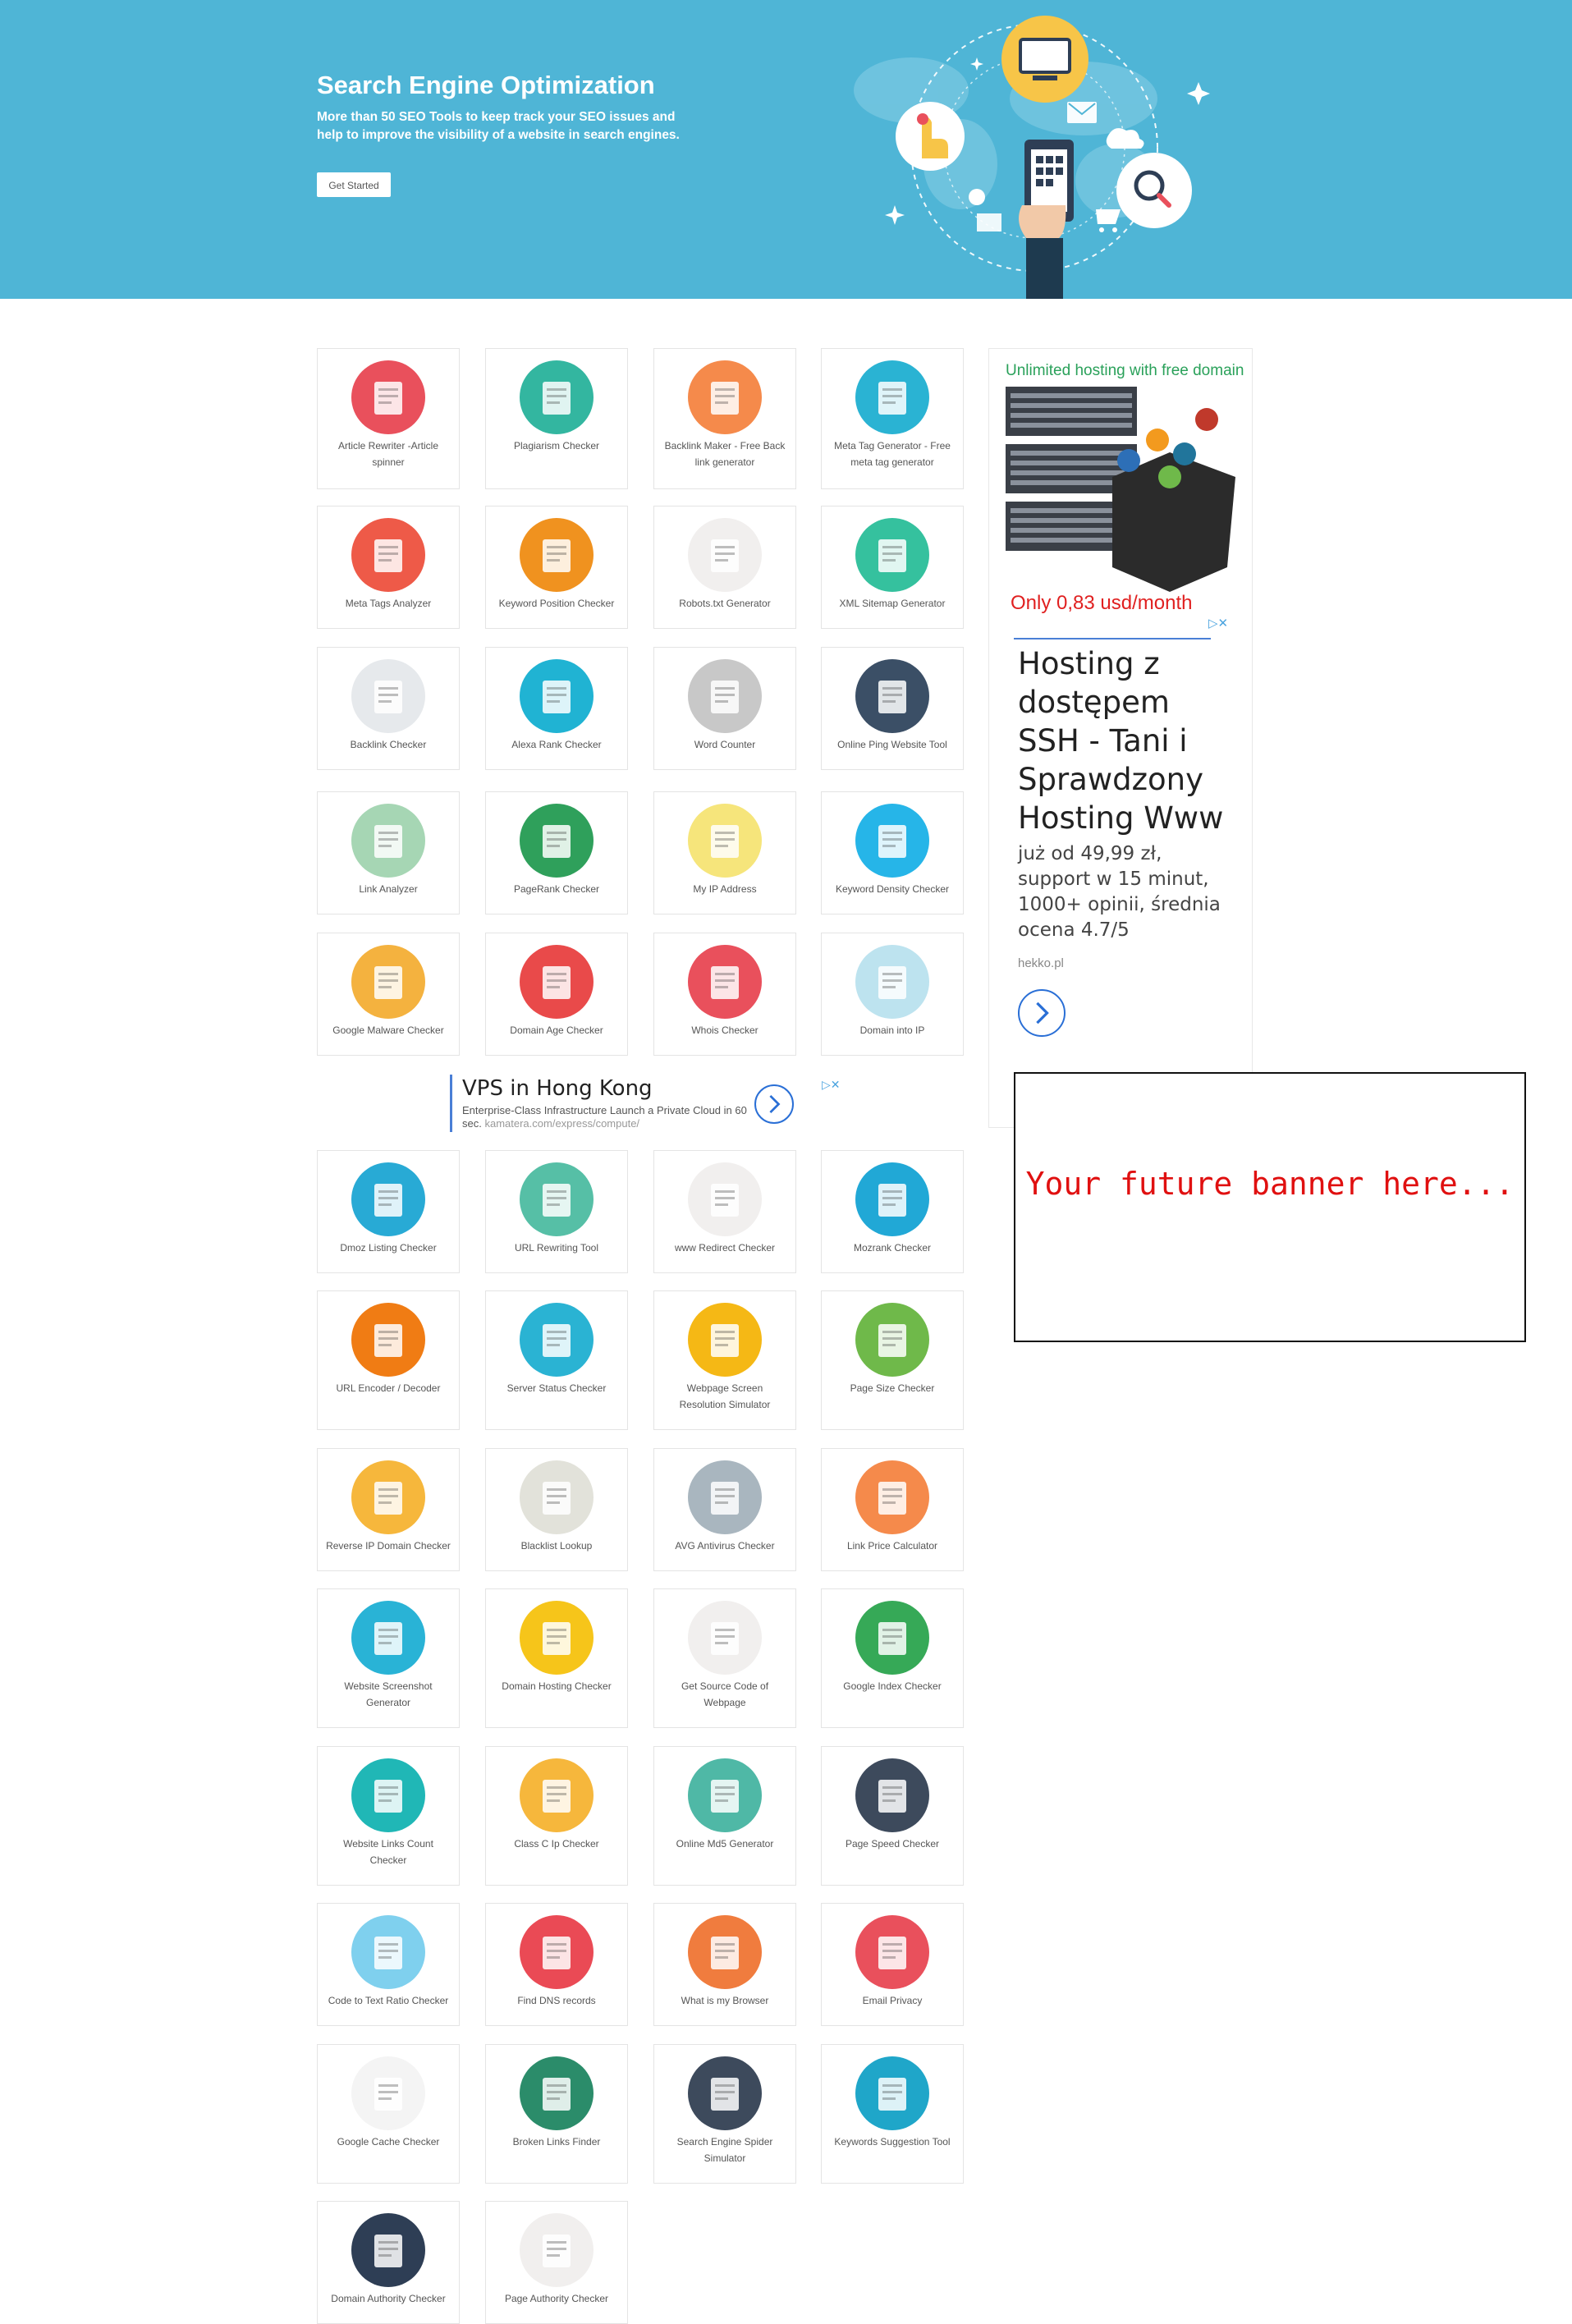 This screenshot has width=1572, height=2324. Describe the element at coordinates (388, 418) in the screenshot. I see `tool-card: Article Rewriter -Article spinner` at that location.